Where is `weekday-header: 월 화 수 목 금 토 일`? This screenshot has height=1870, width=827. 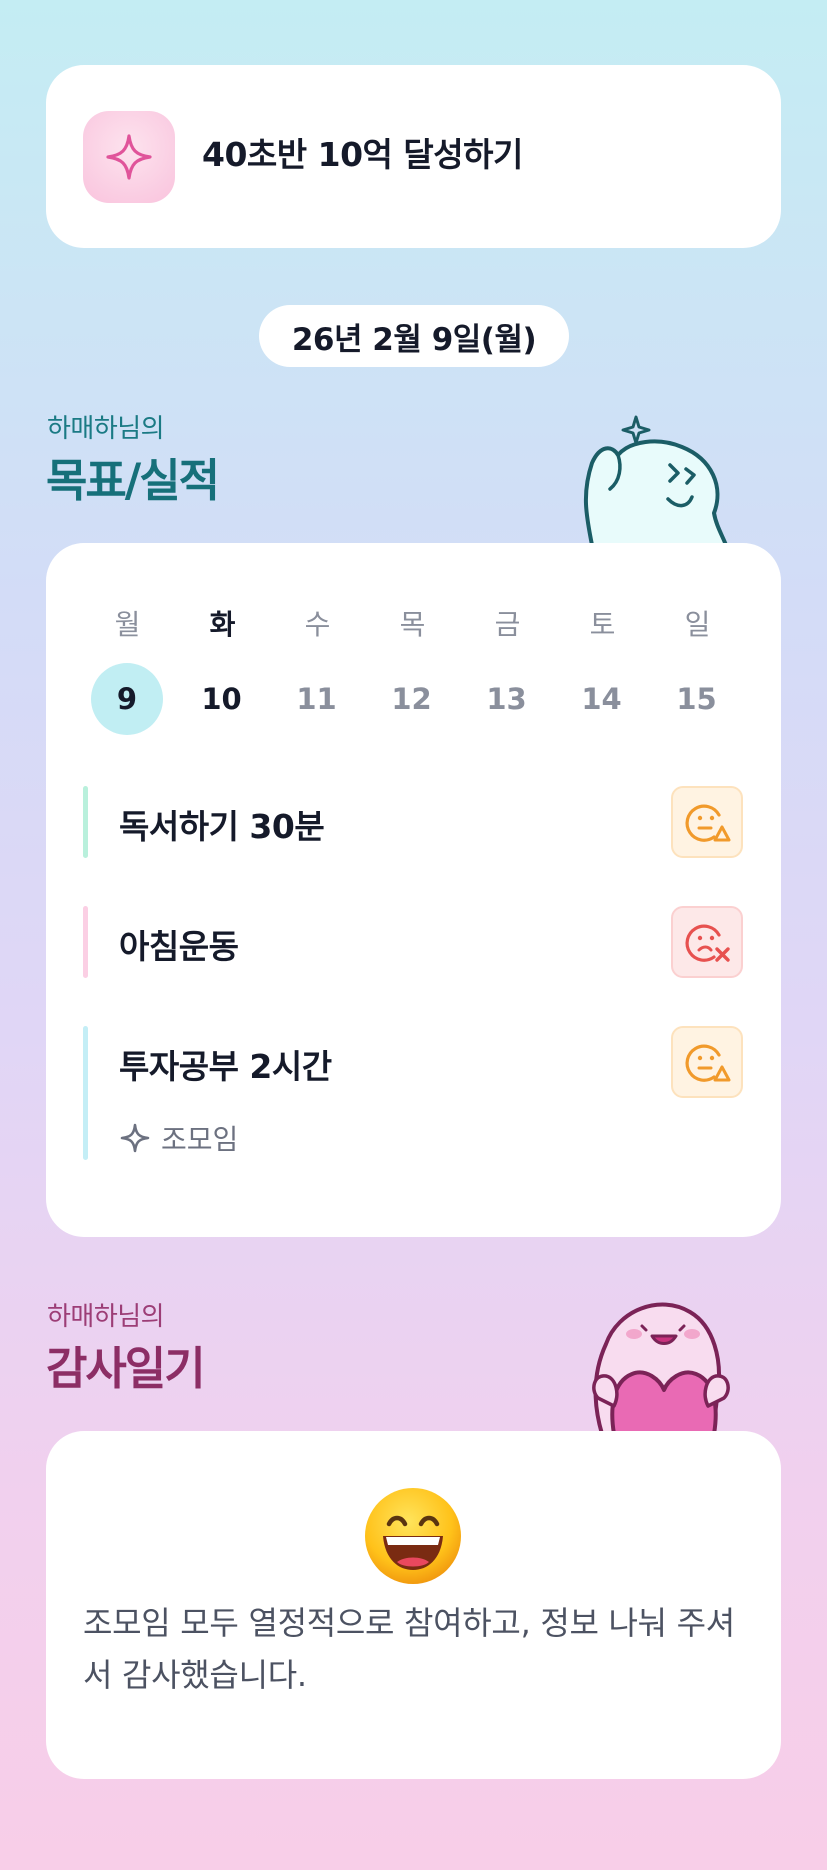 weekday-header: 월 화 수 목 금 토 일 is located at coordinates (413, 623).